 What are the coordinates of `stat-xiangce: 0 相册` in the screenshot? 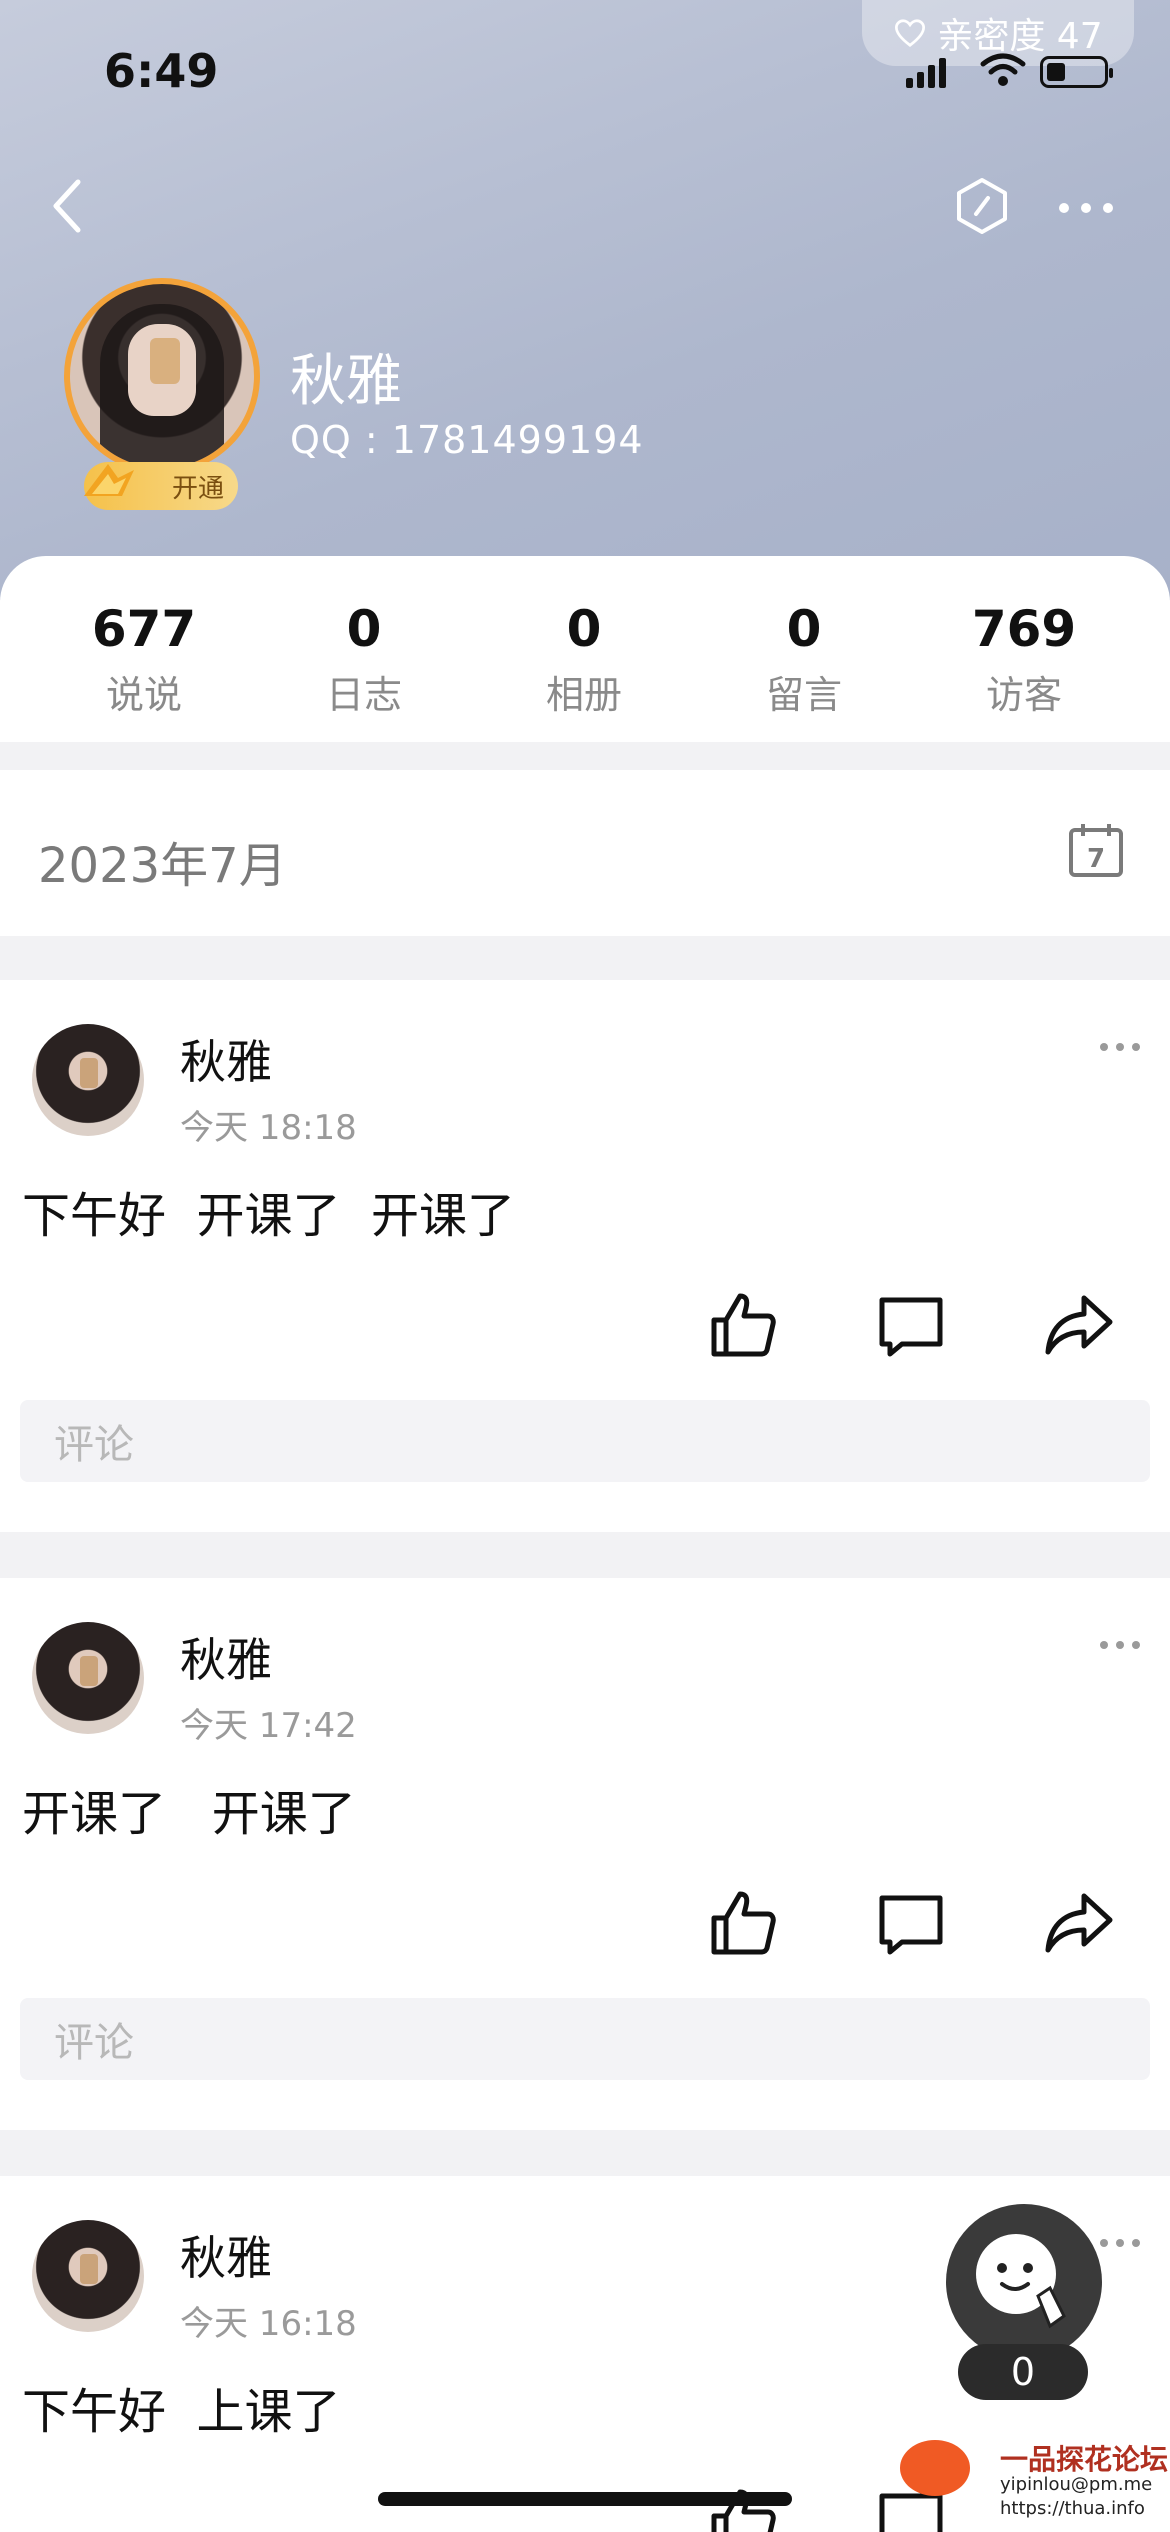 It's located at (584, 659).